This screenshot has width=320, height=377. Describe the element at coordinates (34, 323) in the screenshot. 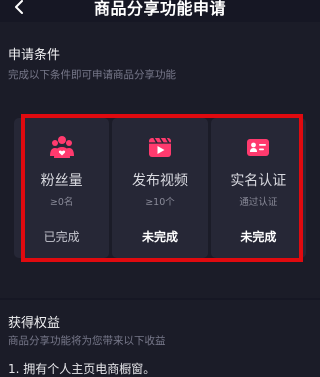

I see `rights-title: 获得权益` at that location.